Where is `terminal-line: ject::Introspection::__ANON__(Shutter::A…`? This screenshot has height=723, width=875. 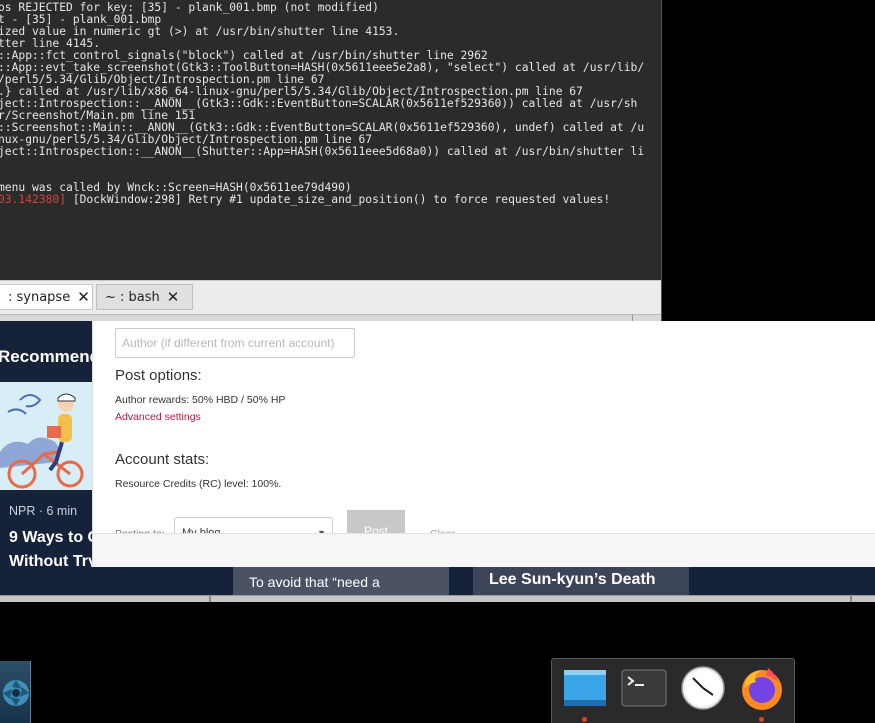 terminal-line: ject::Introspection::__ANON__(Shutter::A… is located at coordinates (322, 151).